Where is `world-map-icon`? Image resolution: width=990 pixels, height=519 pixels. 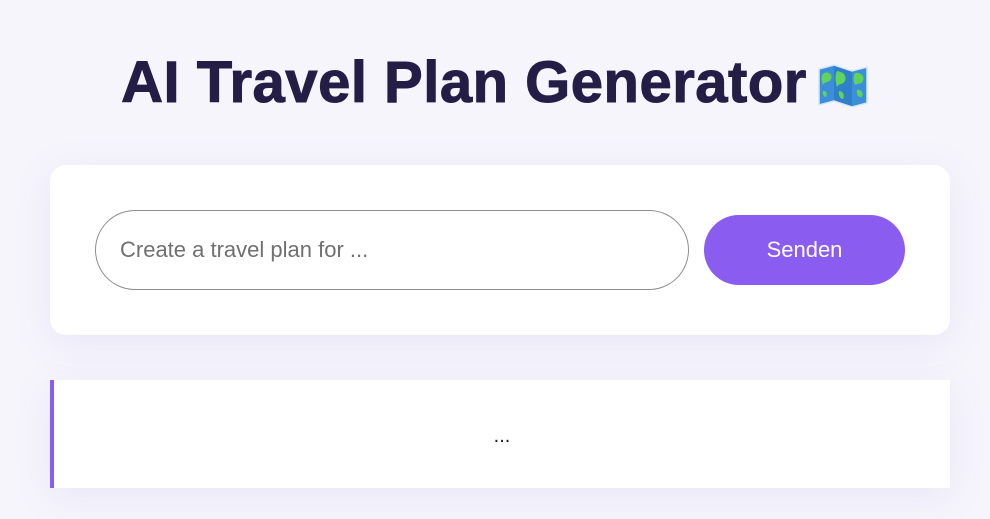 world-map-icon is located at coordinates (843, 86).